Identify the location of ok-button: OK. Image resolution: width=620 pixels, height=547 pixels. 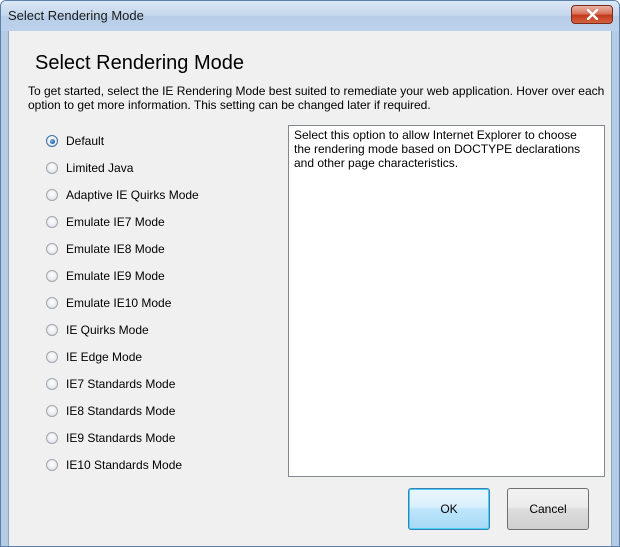
(449, 509).